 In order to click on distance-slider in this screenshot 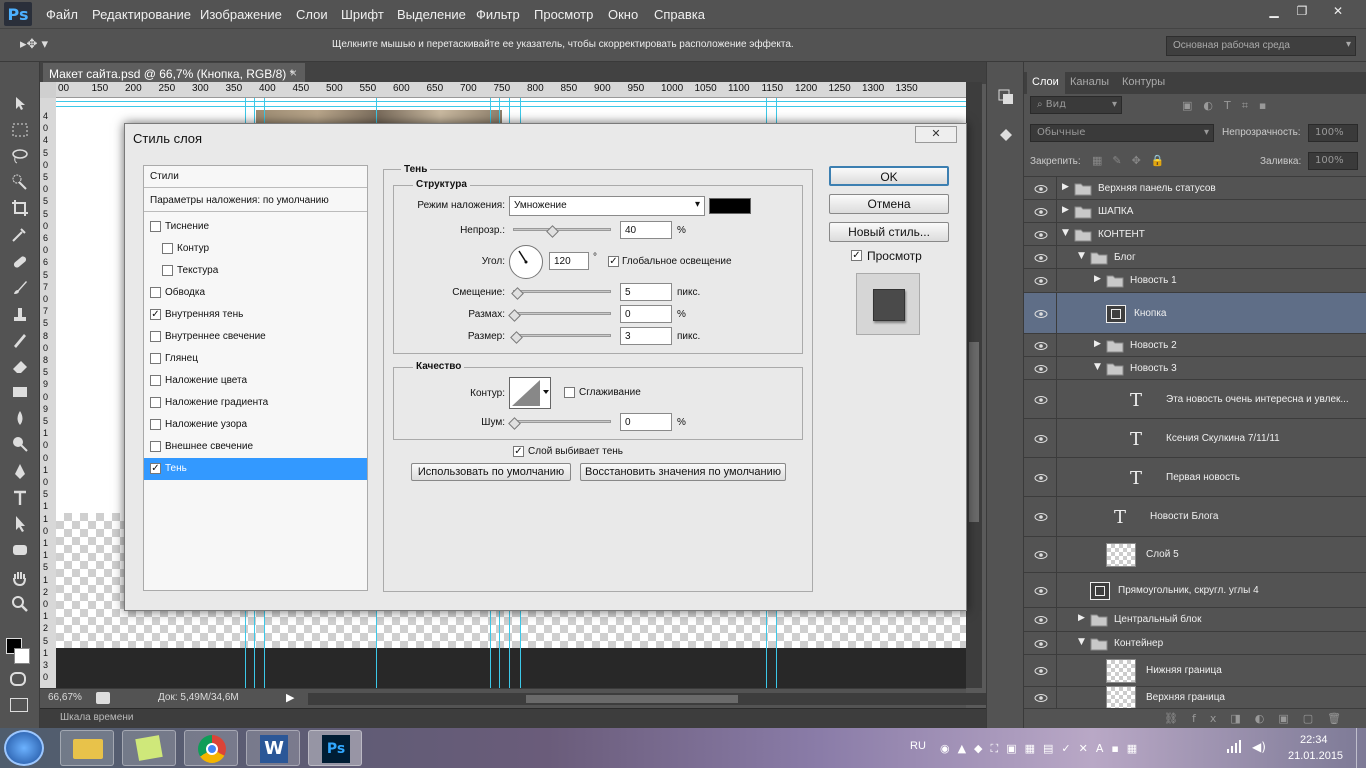, I will do `click(562, 291)`.